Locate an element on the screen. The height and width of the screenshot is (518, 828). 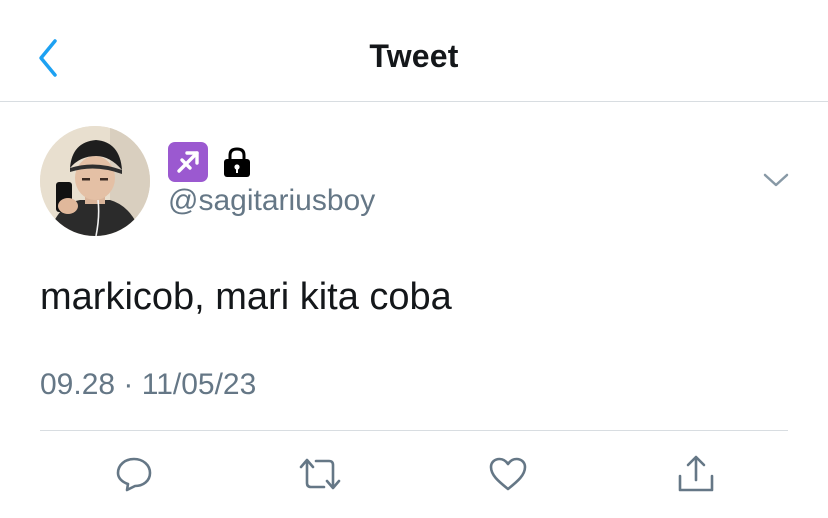
chevron-down-icon is located at coordinates (776, 180).